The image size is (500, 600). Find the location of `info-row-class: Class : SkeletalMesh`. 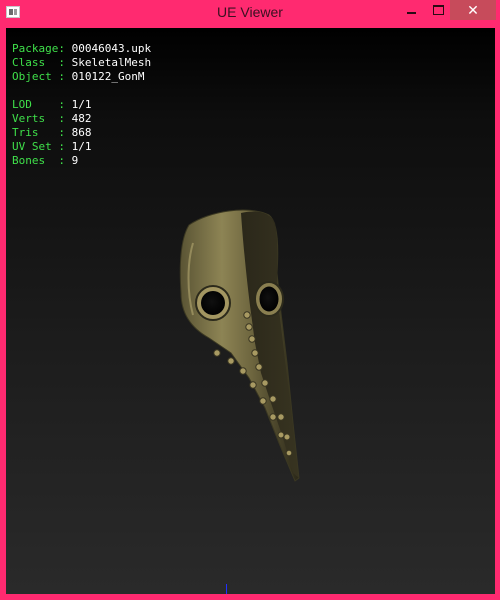

info-row-class: Class : SkeletalMesh is located at coordinates (81, 63).